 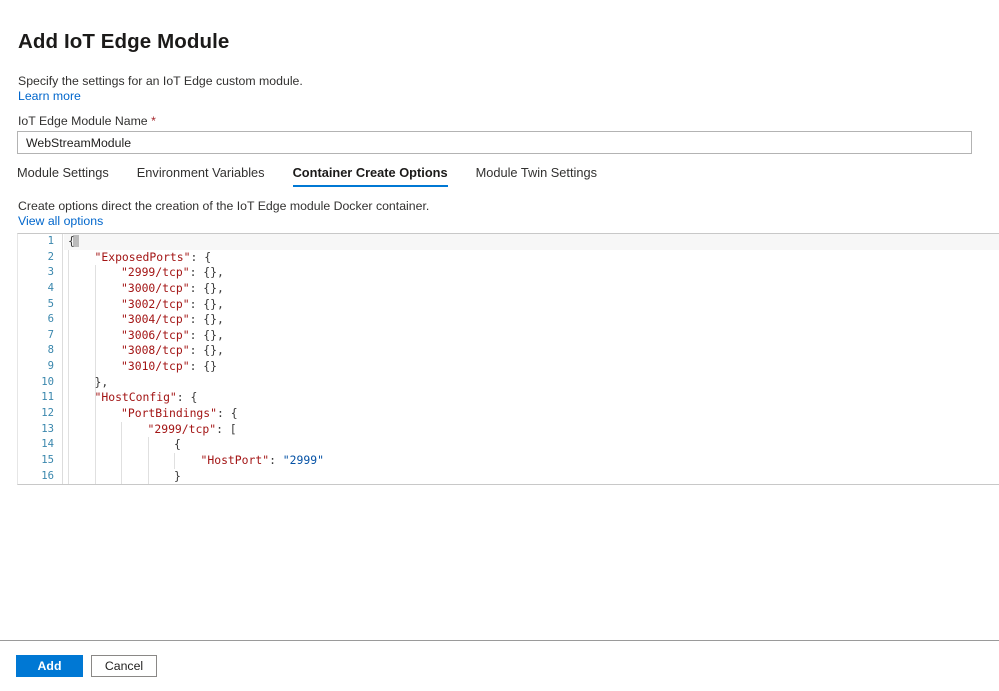 What do you see at coordinates (83, 121) in the screenshot?
I see `module-name-label-text: IoT Edge Module Name` at bounding box center [83, 121].